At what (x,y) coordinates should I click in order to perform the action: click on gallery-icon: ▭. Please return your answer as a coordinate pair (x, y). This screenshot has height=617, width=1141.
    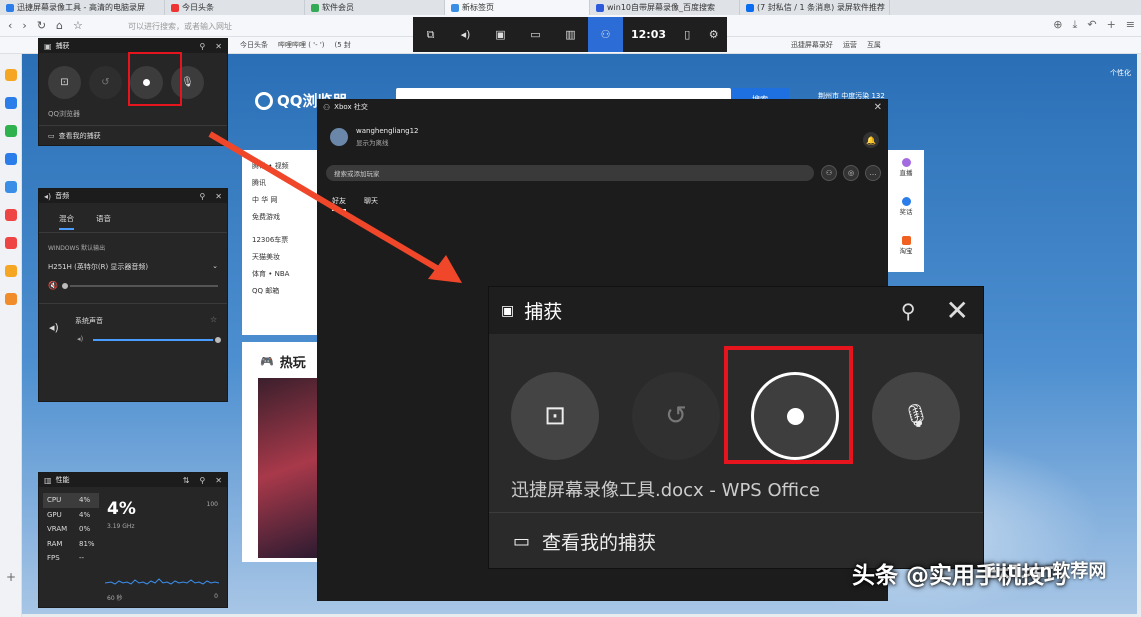
    Looking at the image, I should click on (522, 541).